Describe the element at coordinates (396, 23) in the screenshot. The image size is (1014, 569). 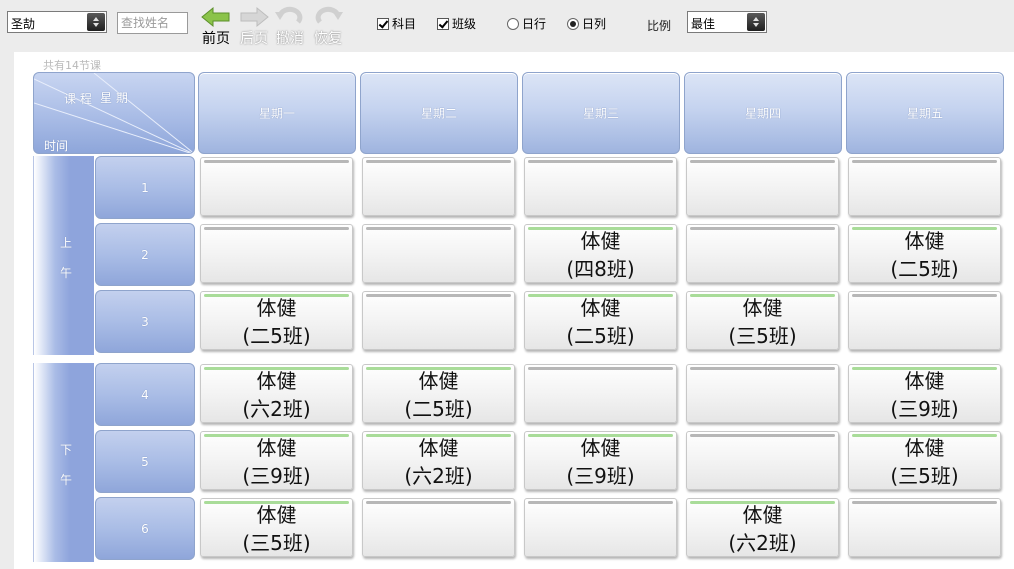
I see `subject-checkbox: 科目` at that location.